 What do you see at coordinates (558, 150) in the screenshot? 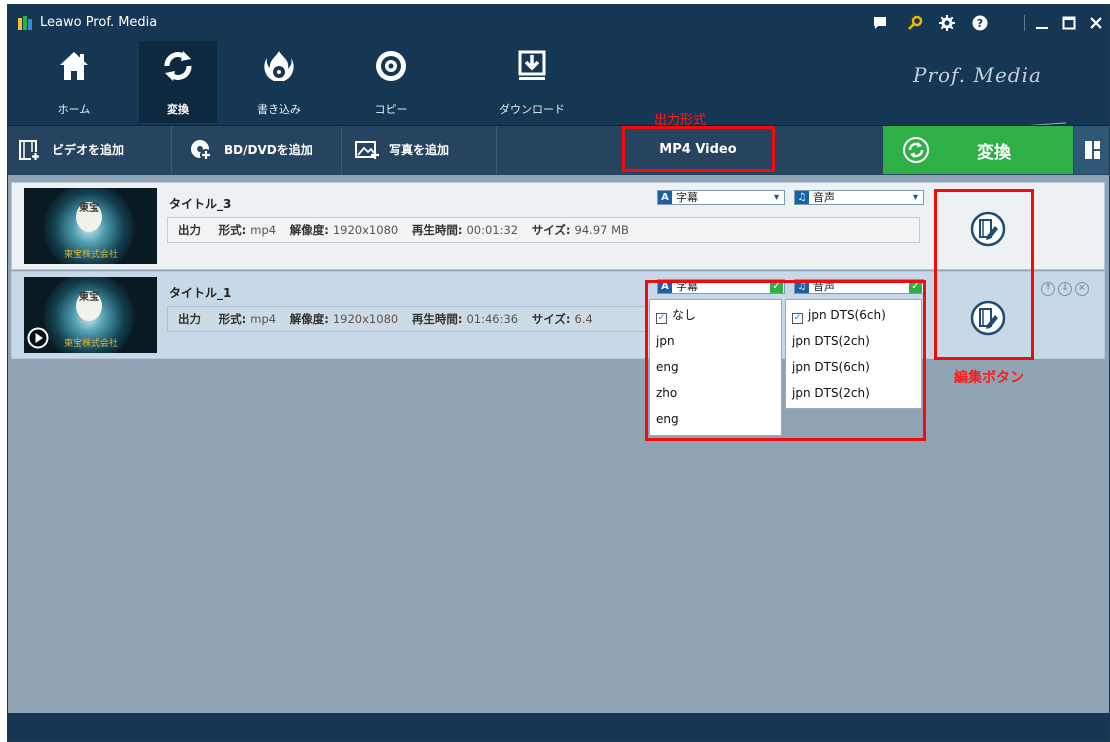
I see `toolbar: ビデオを追加 BD/DVDを追加 写真を追加 MP4 Video 変換` at bounding box center [558, 150].